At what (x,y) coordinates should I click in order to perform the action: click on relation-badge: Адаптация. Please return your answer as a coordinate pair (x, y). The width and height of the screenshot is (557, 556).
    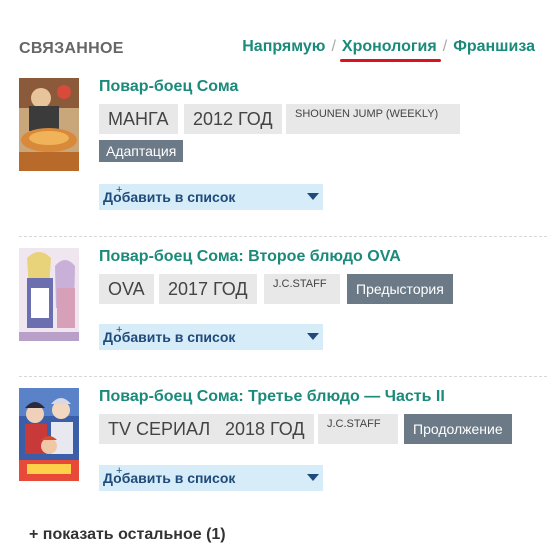
    Looking at the image, I should click on (141, 151).